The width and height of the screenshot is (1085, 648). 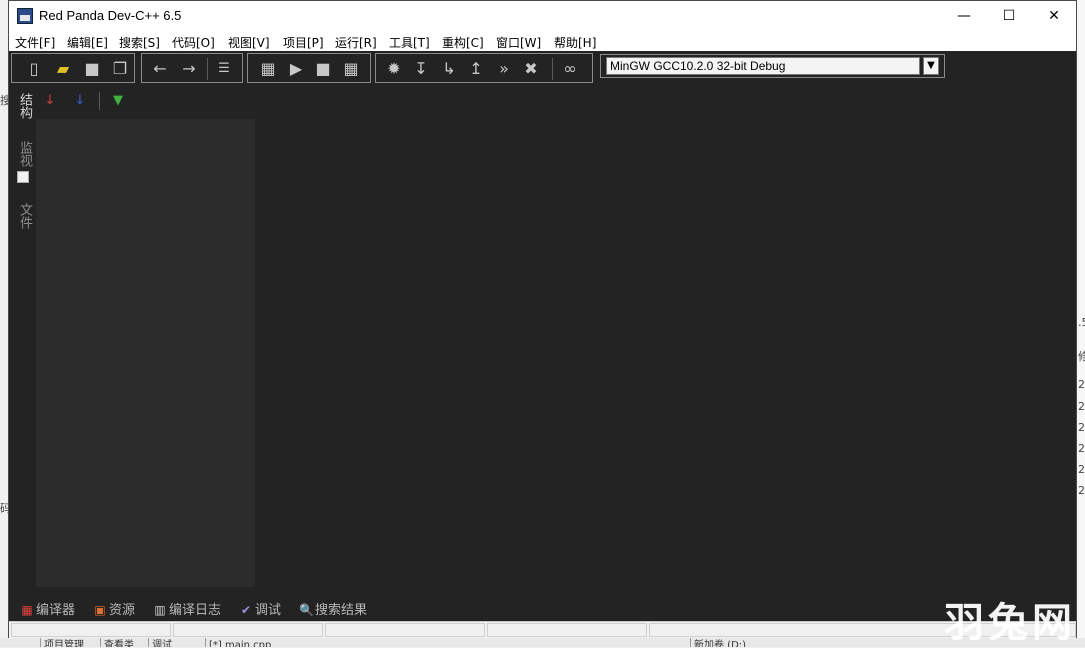 What do you see at coordinates (409, 42) in the screenshot?
I see `menu-tools: 工具[T]` at bounding box center [409, 42].